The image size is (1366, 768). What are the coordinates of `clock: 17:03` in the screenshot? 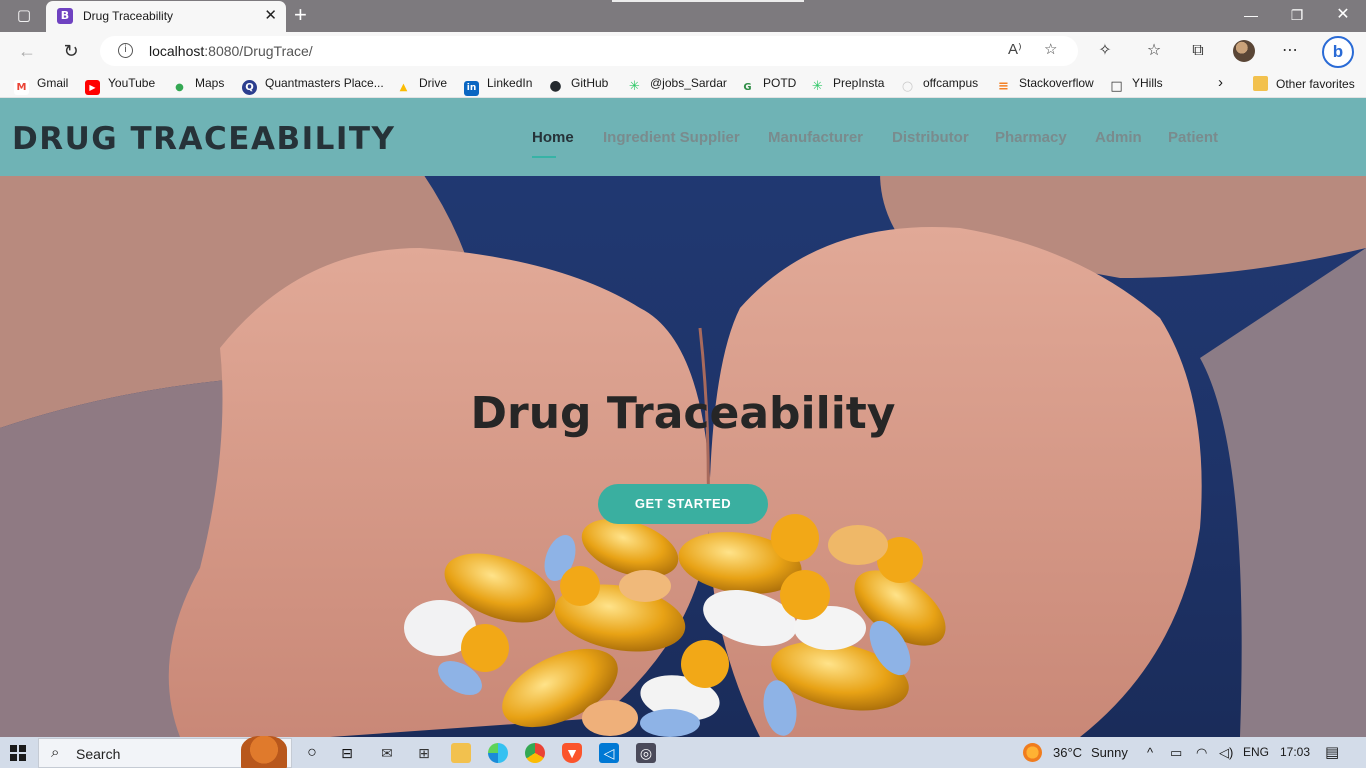 It's located at (1295, 752).